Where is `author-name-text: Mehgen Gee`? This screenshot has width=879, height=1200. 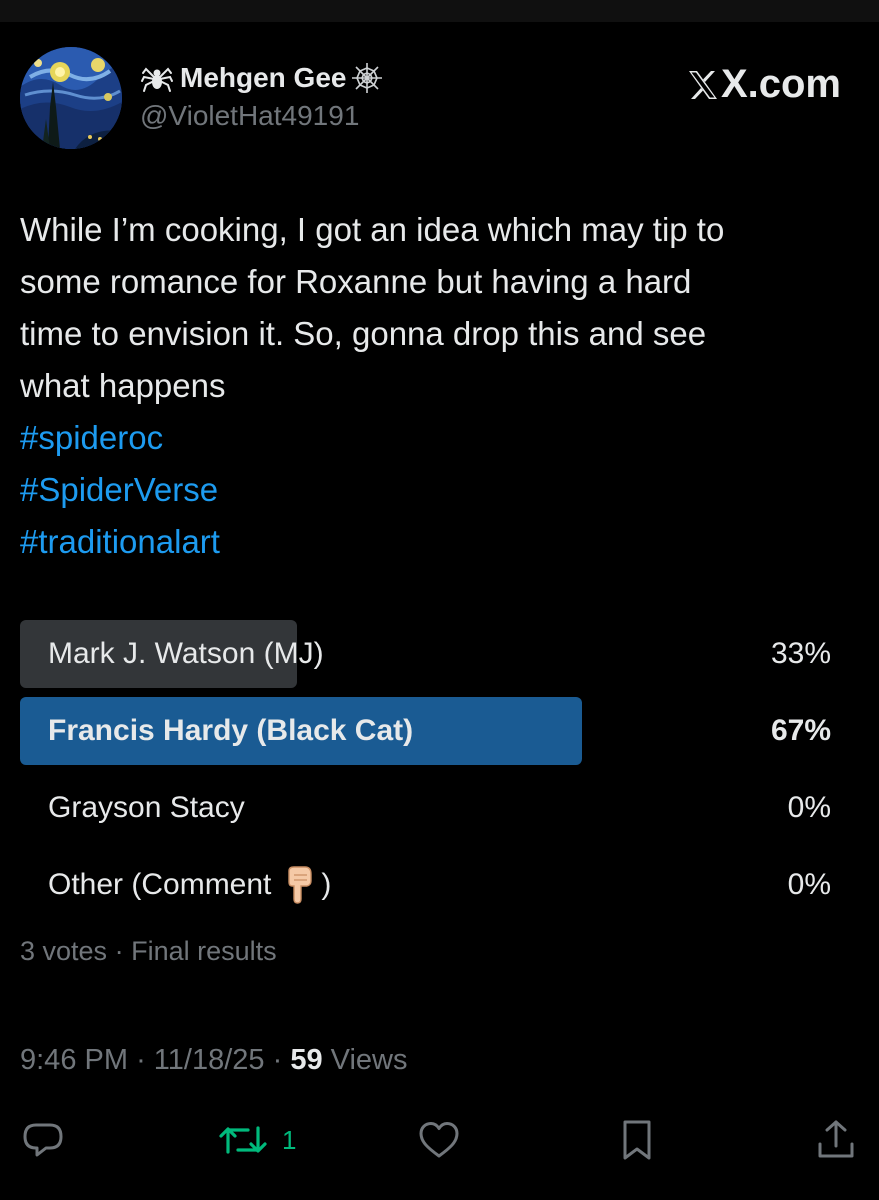
author-name-text: Mehgen Gee is located at coordinates (263, 77).